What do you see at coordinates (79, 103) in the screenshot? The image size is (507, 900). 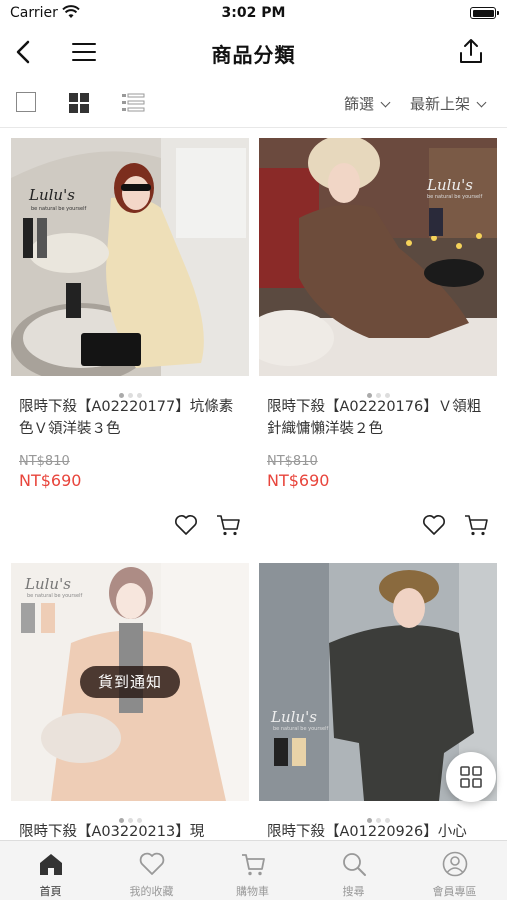 I see `grid-view-icon` at bounding box center [79, 103].